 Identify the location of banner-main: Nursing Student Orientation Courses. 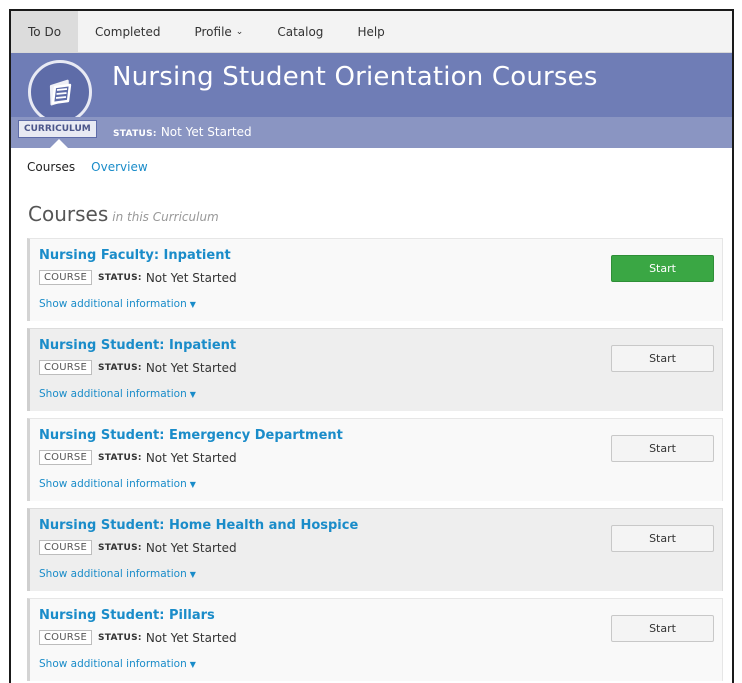
(371, 88).